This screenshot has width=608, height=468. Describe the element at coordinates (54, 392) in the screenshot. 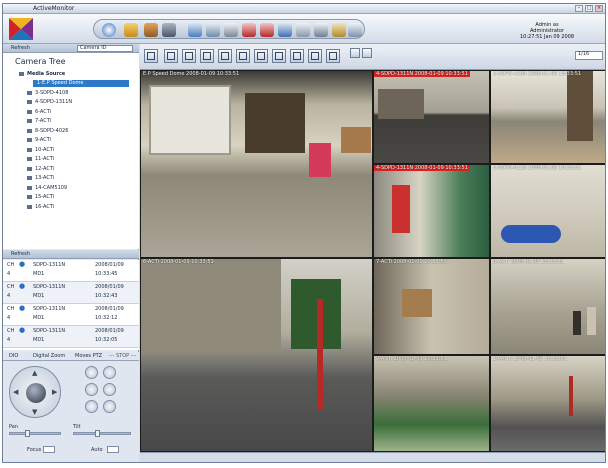

I see `arrow-right-icon: ▶` at that location.